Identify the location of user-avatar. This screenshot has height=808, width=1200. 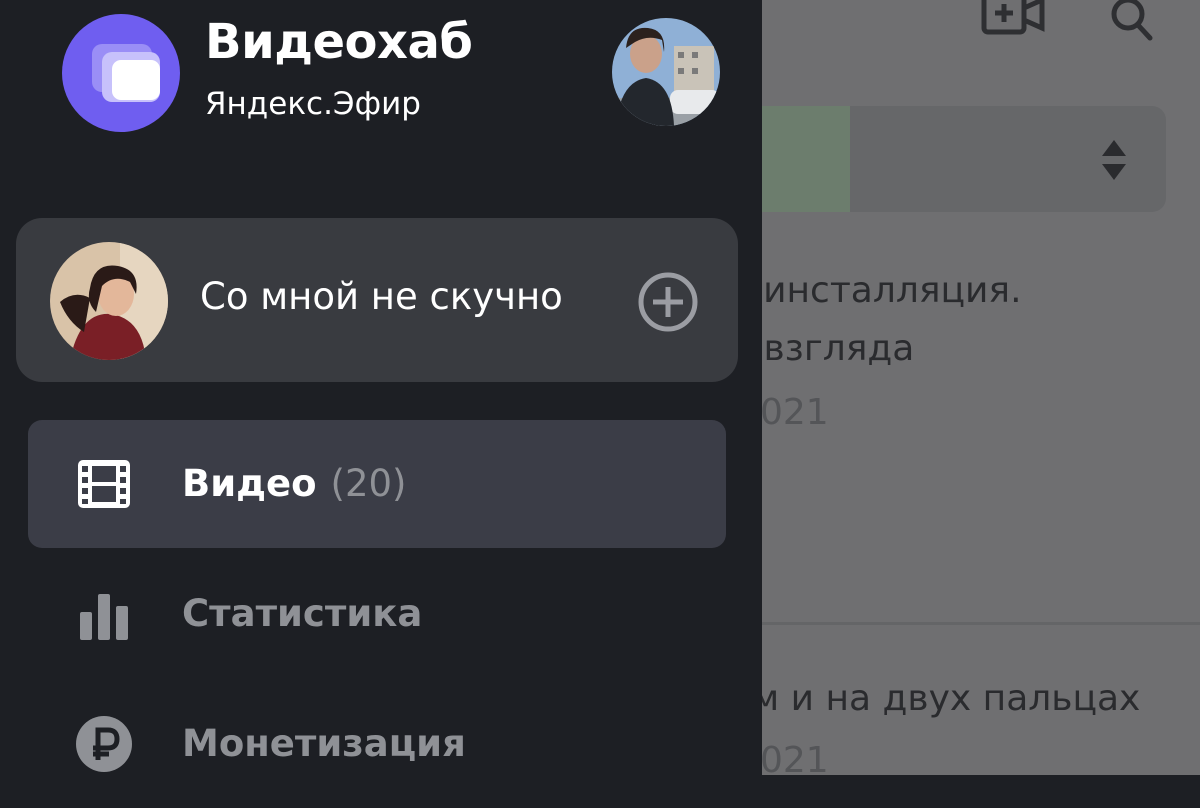
(666, 72).